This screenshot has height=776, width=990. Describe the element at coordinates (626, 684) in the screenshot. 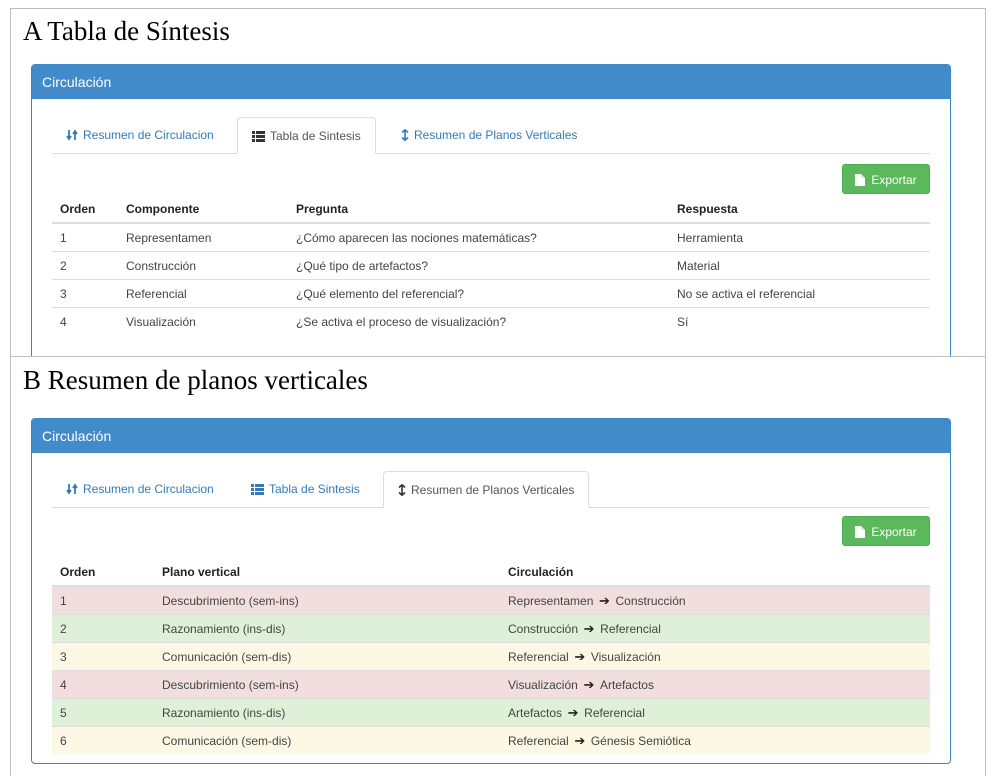

I see `circulacion-to: Artefactos` at that location.